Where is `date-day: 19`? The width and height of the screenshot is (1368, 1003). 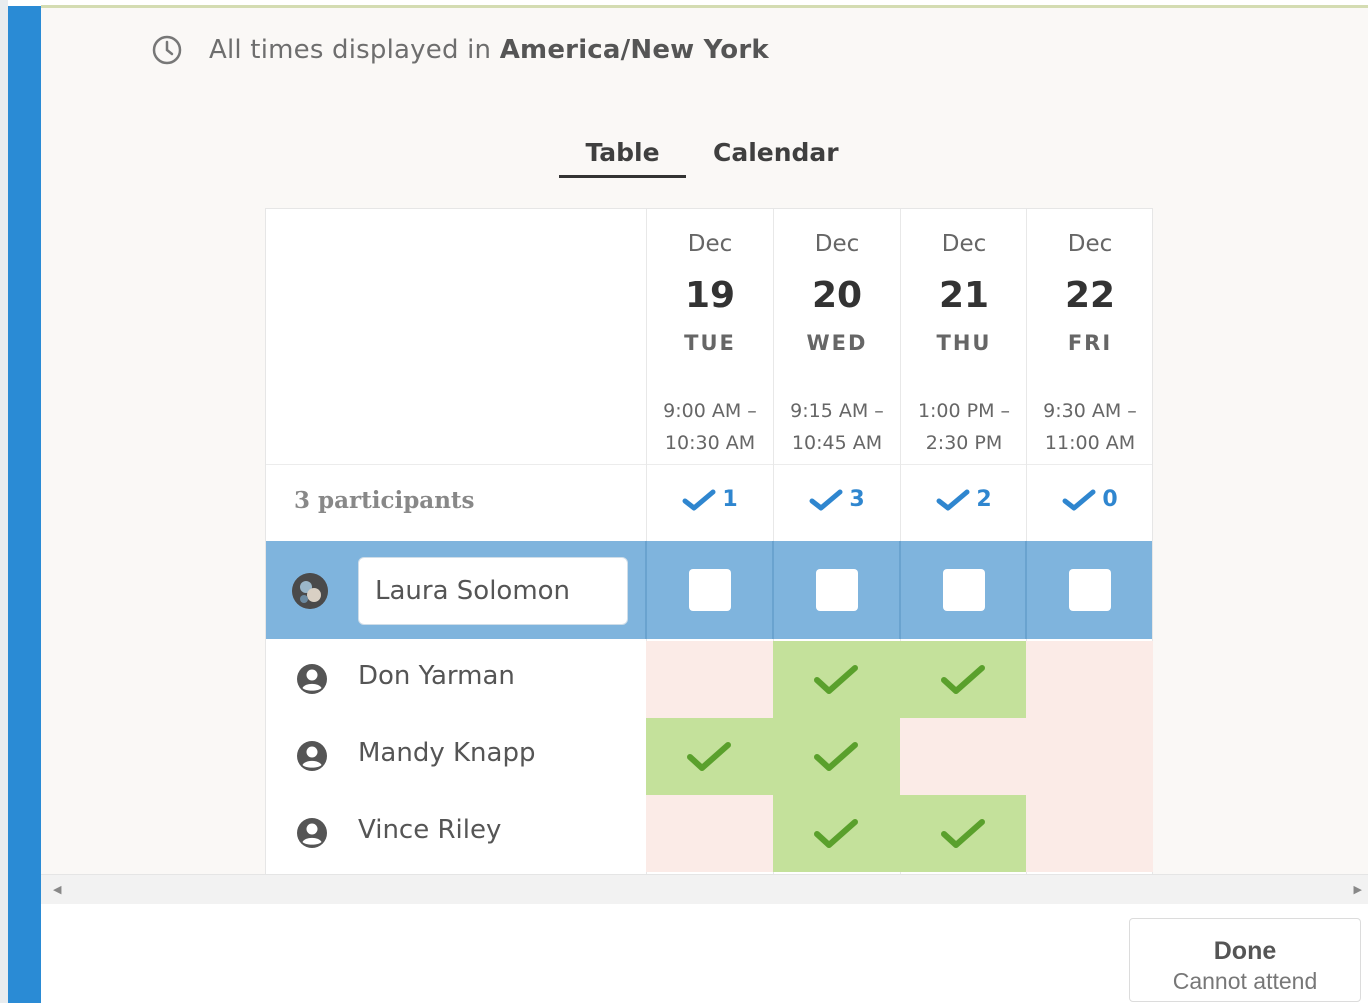 date-day: 19 is located at coordinates (710, 295).